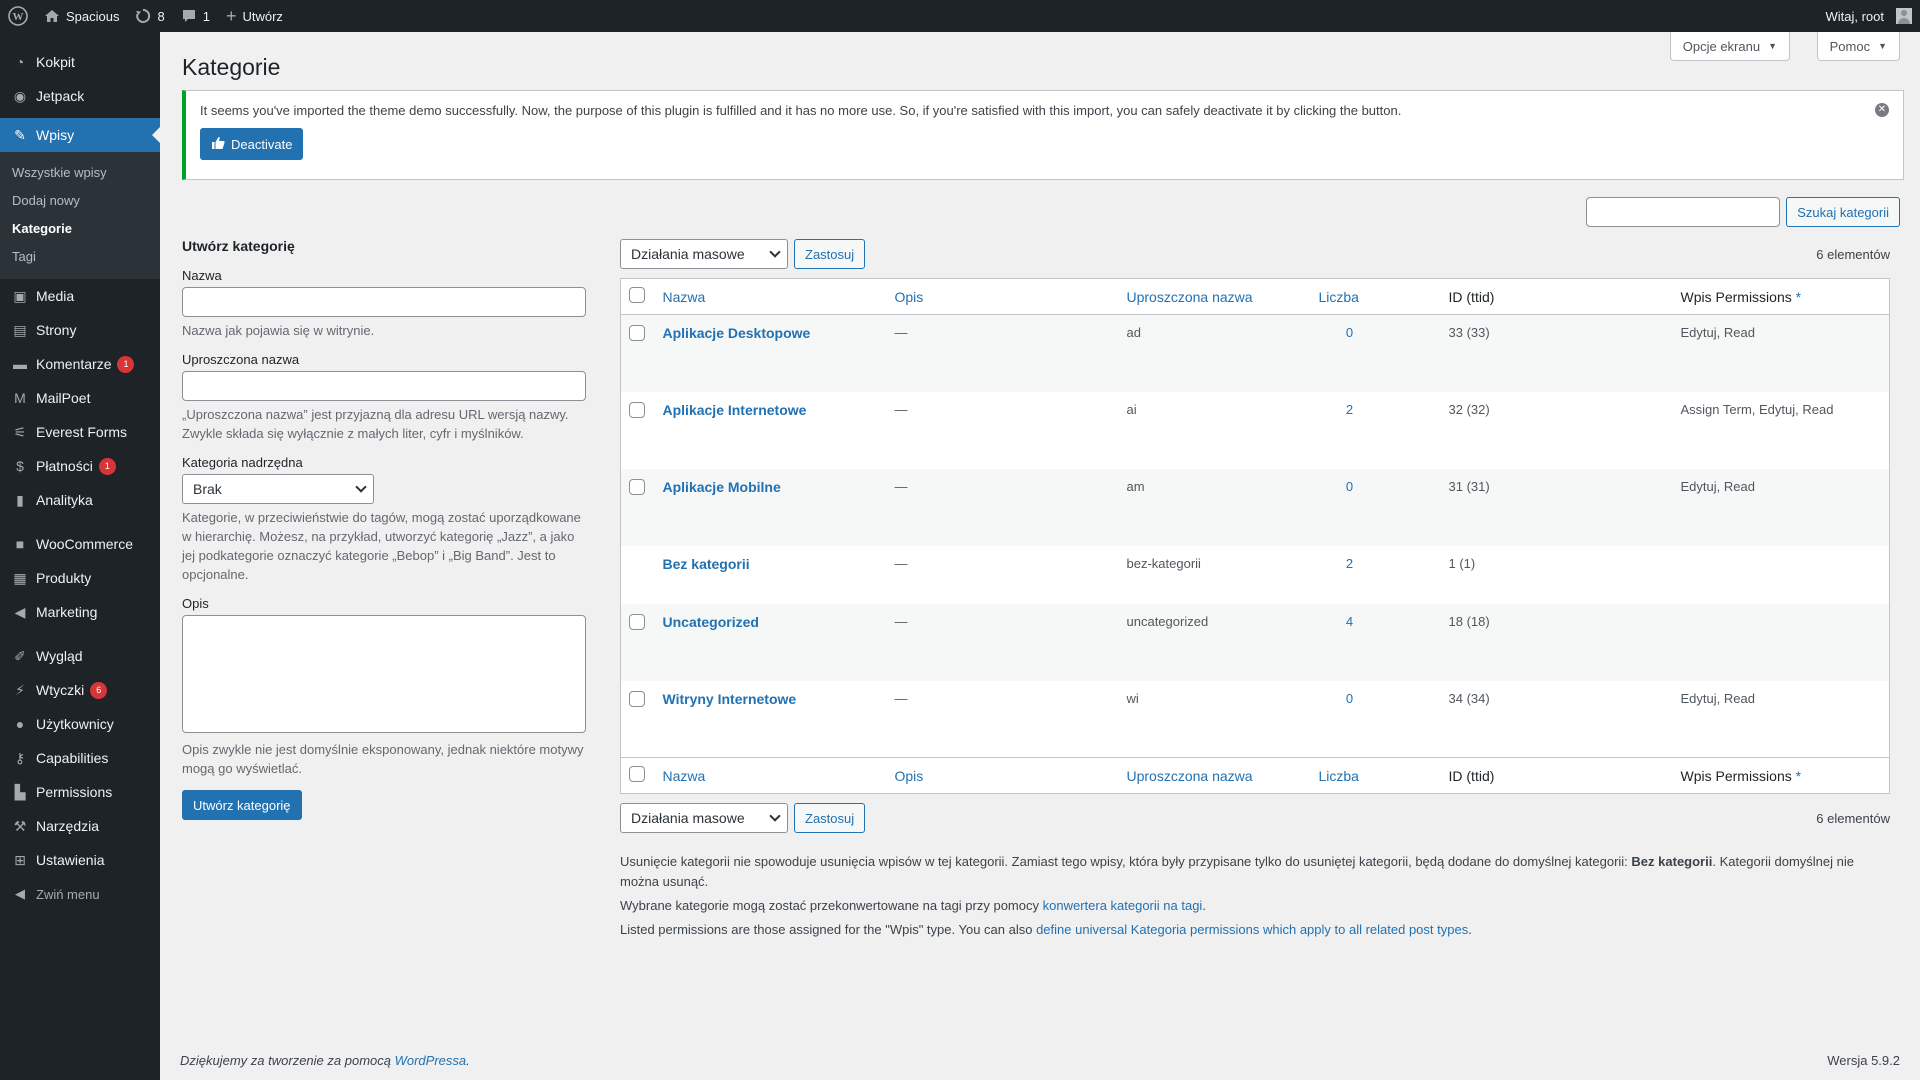  I want to click on menu-item-everest-forms: ⚟ Everest Forms, so click(80, 432).